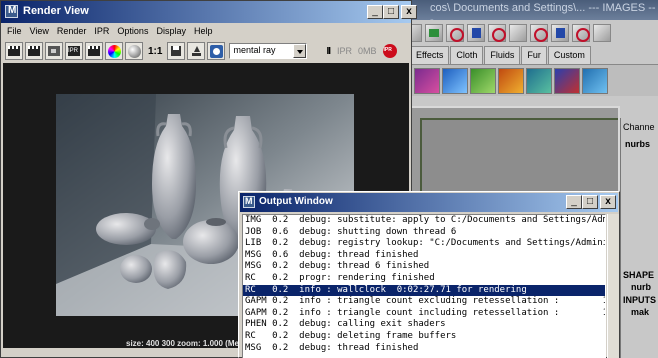 The width and height of the screenshot is (658, 358). Describe the element at coordinates (539, 33) in the screenshot. I see `render-current-frame-icon` at that location.